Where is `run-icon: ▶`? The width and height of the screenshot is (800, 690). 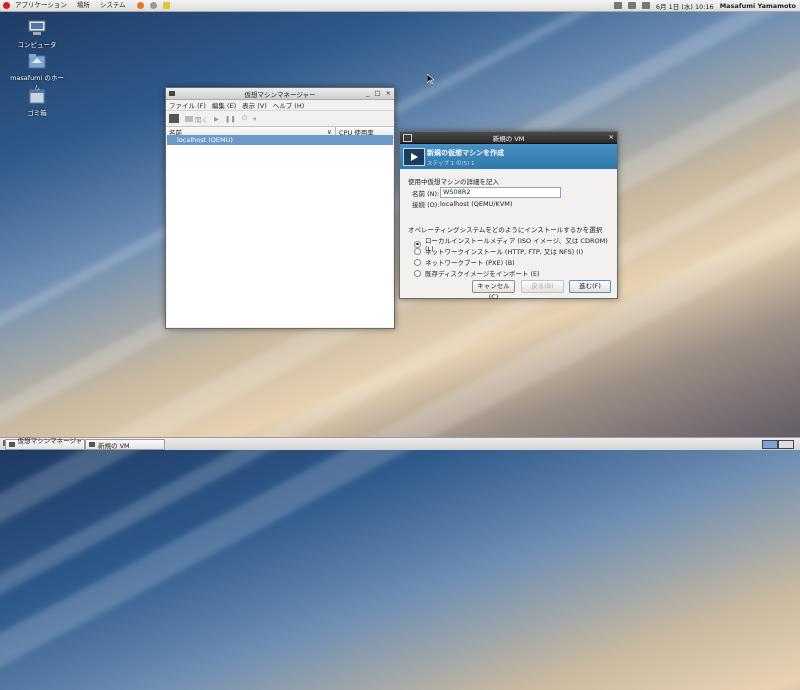
run-icon: ▶ is located at coordinates (216, 119).